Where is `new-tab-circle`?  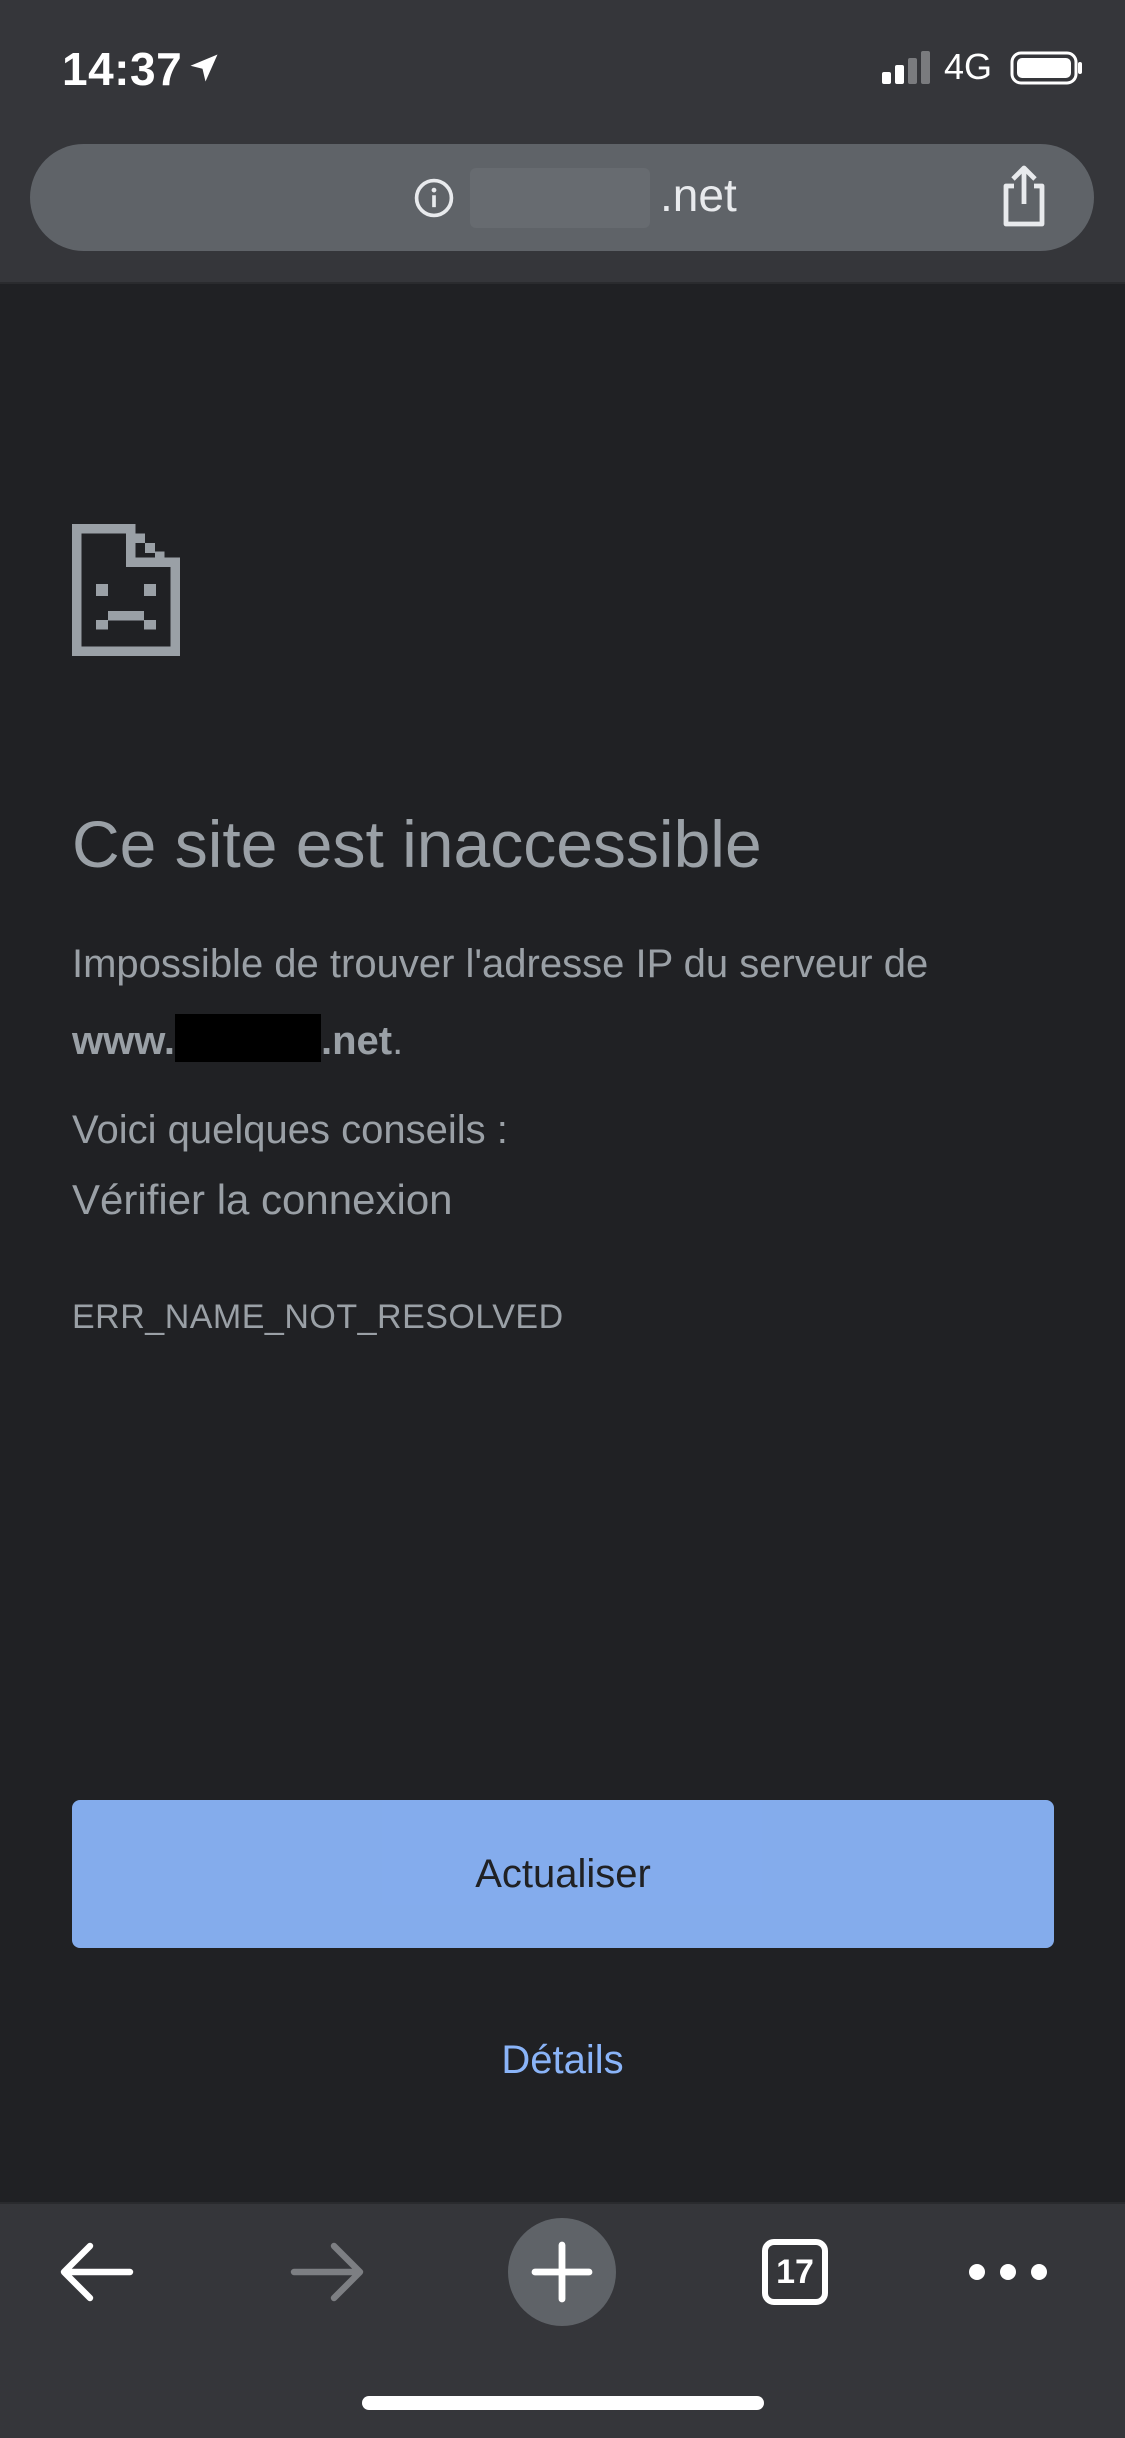 new-tab-circle is located at coordinates (562, 2272).